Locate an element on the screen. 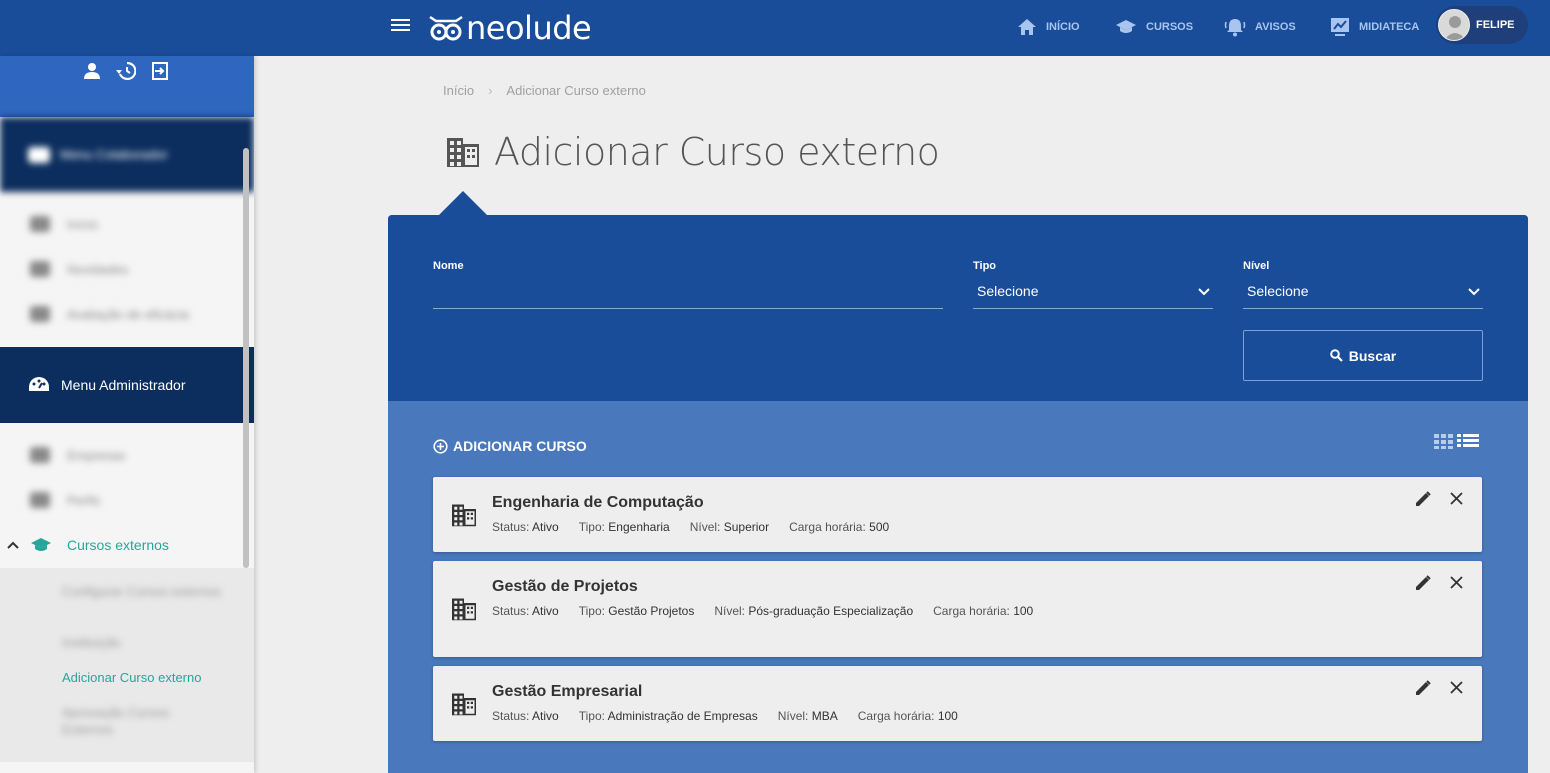  logo: neolude is located at coordinates (510, 28).